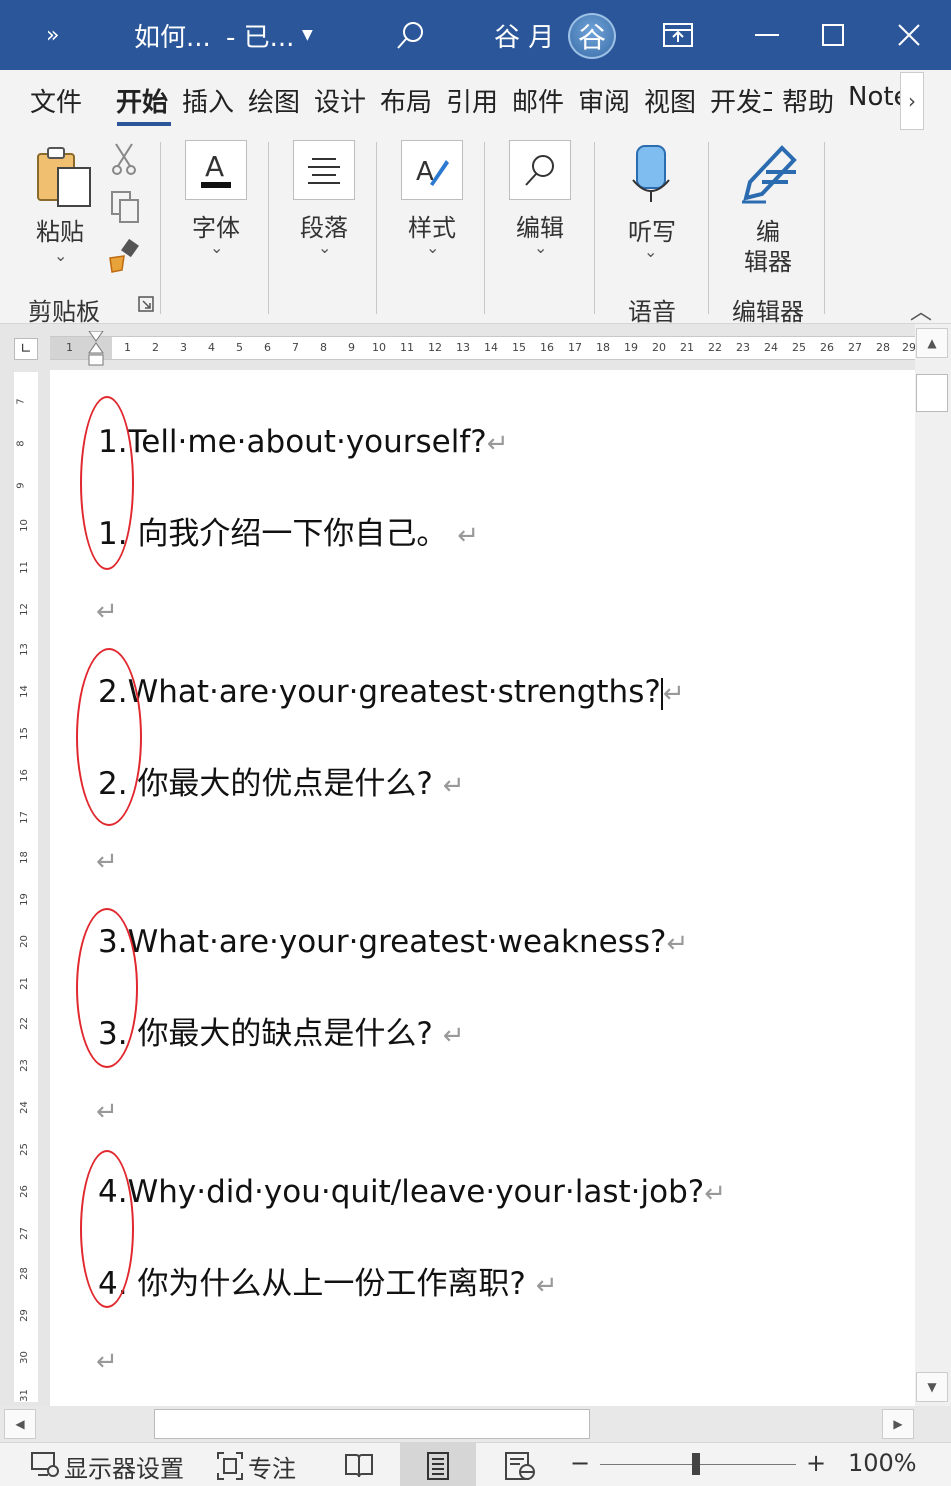  What do you see at coordinates (60, 255) in the screenshot?
I see `paste-dropdown-chevron-icon: ⌄` at bounding box center [60, 255].